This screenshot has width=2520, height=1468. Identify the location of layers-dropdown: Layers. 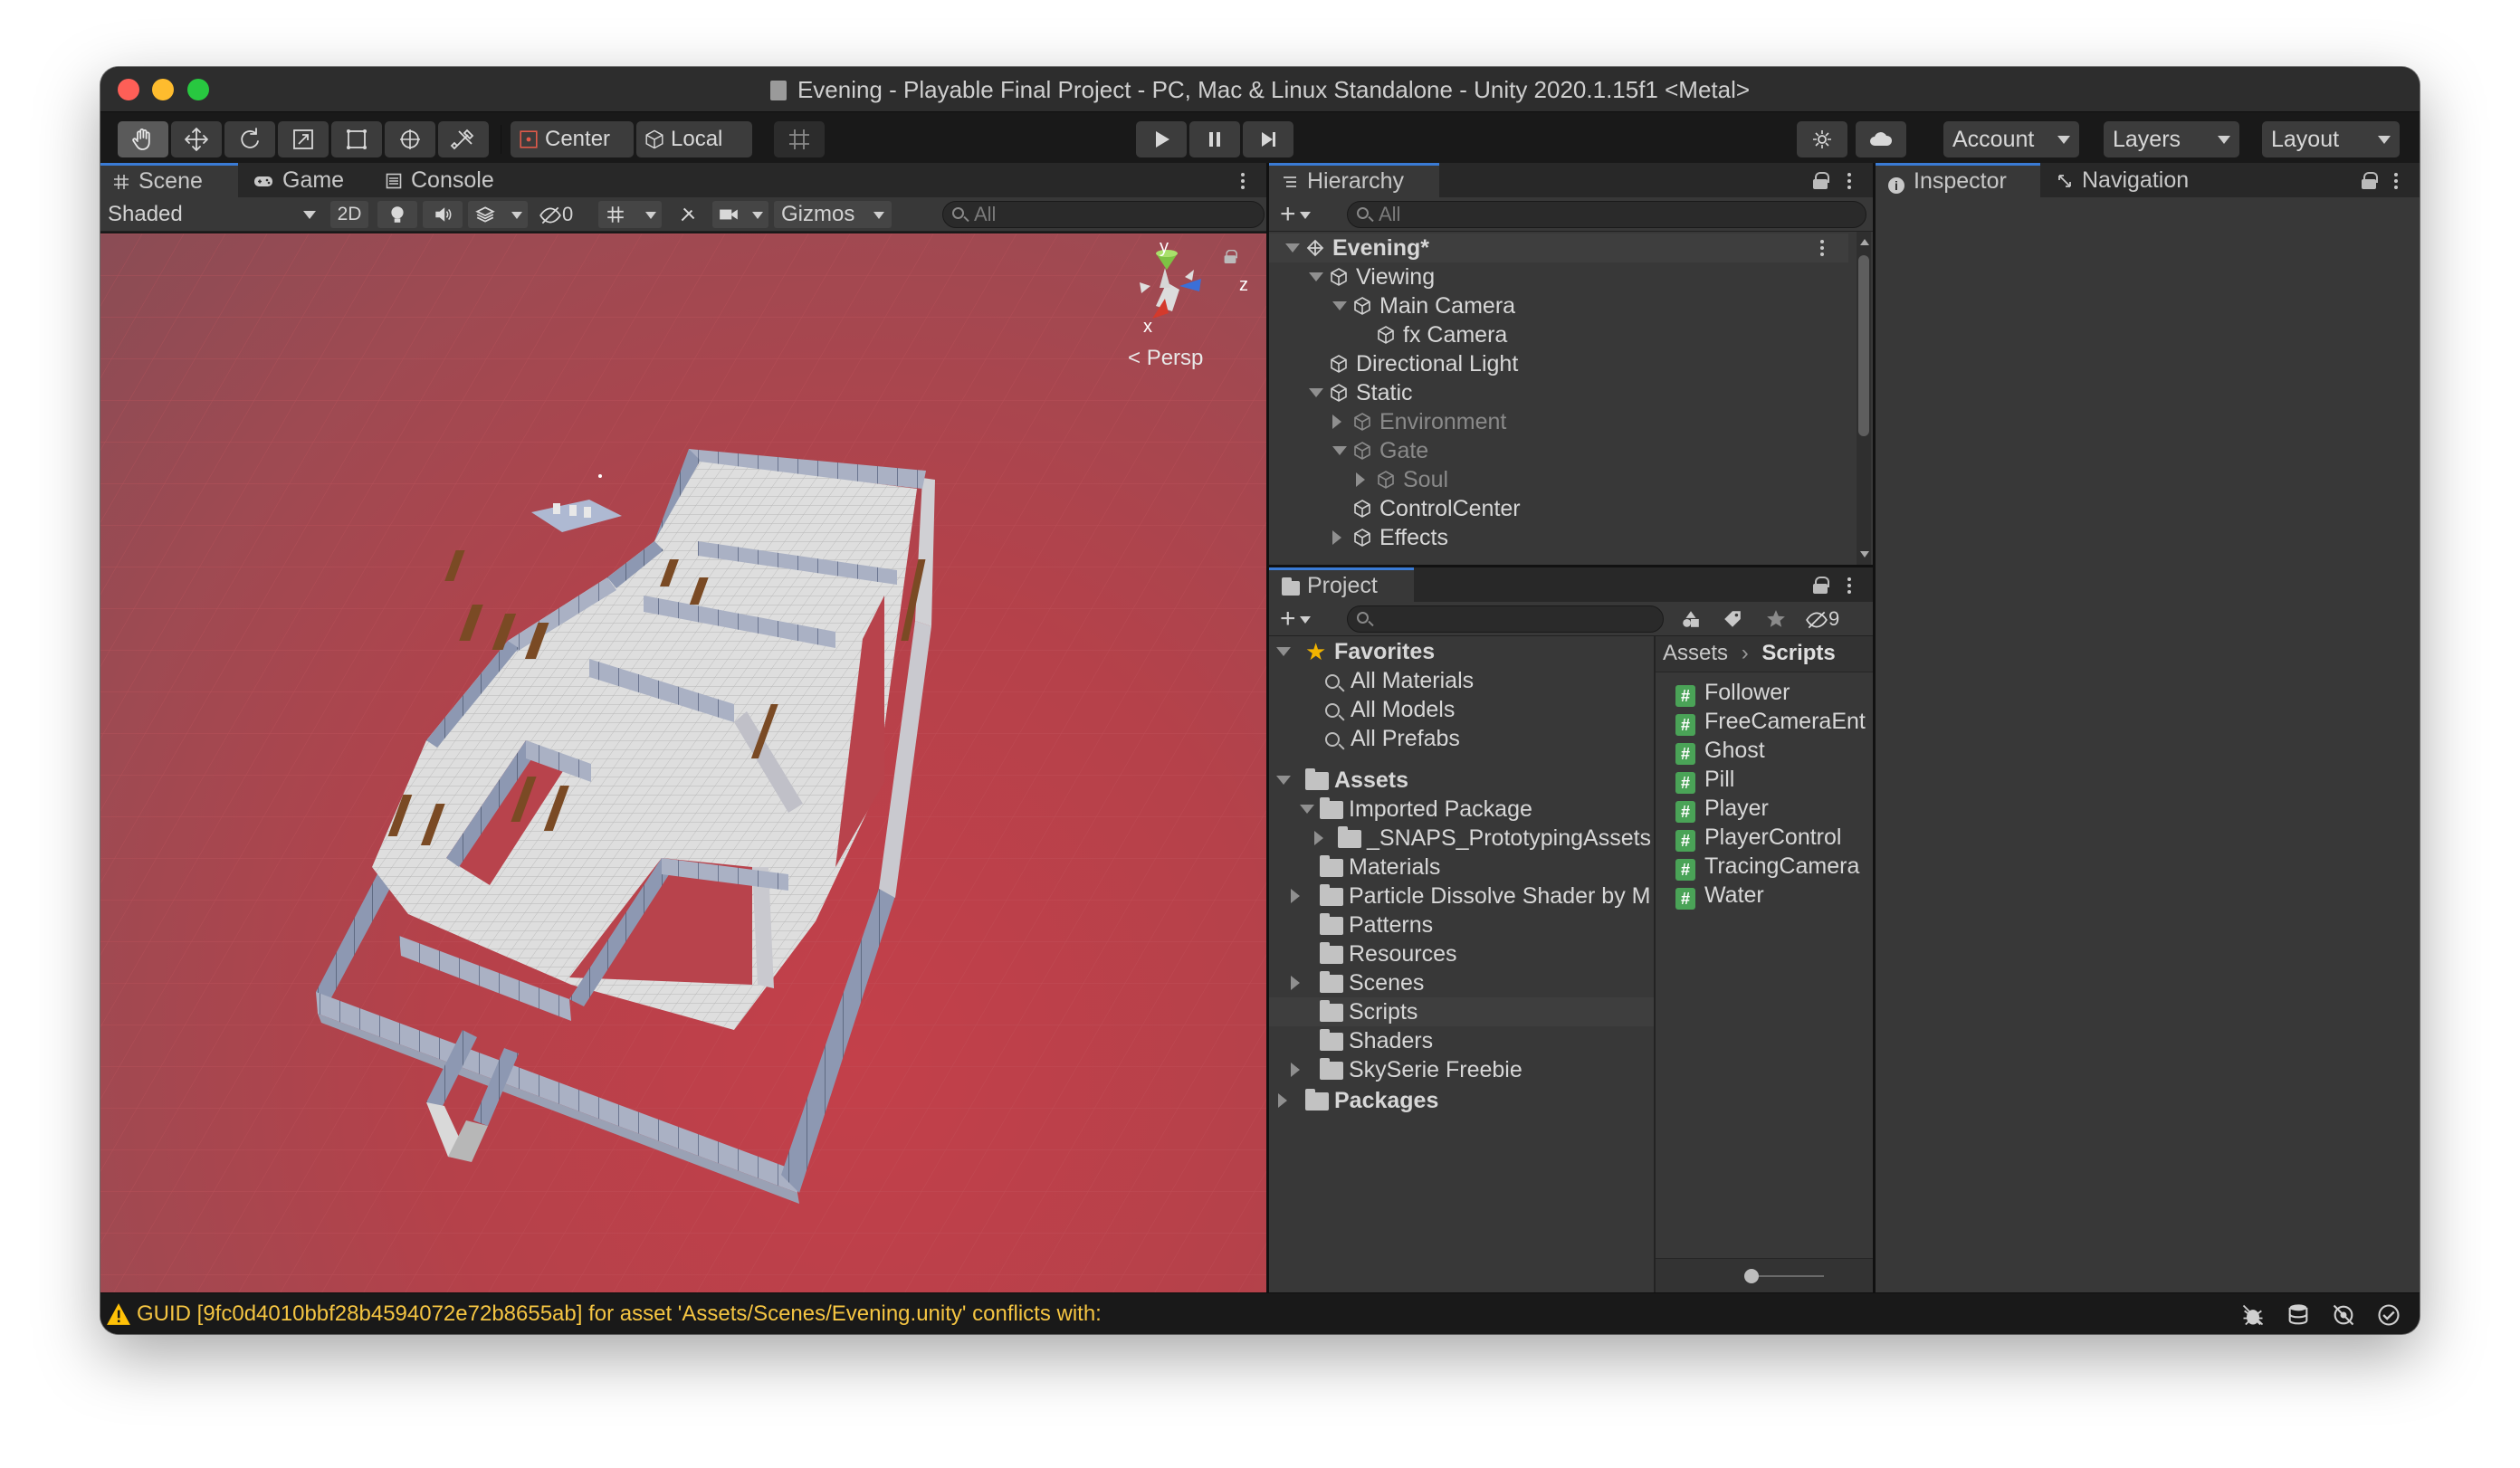
(2171, 139).